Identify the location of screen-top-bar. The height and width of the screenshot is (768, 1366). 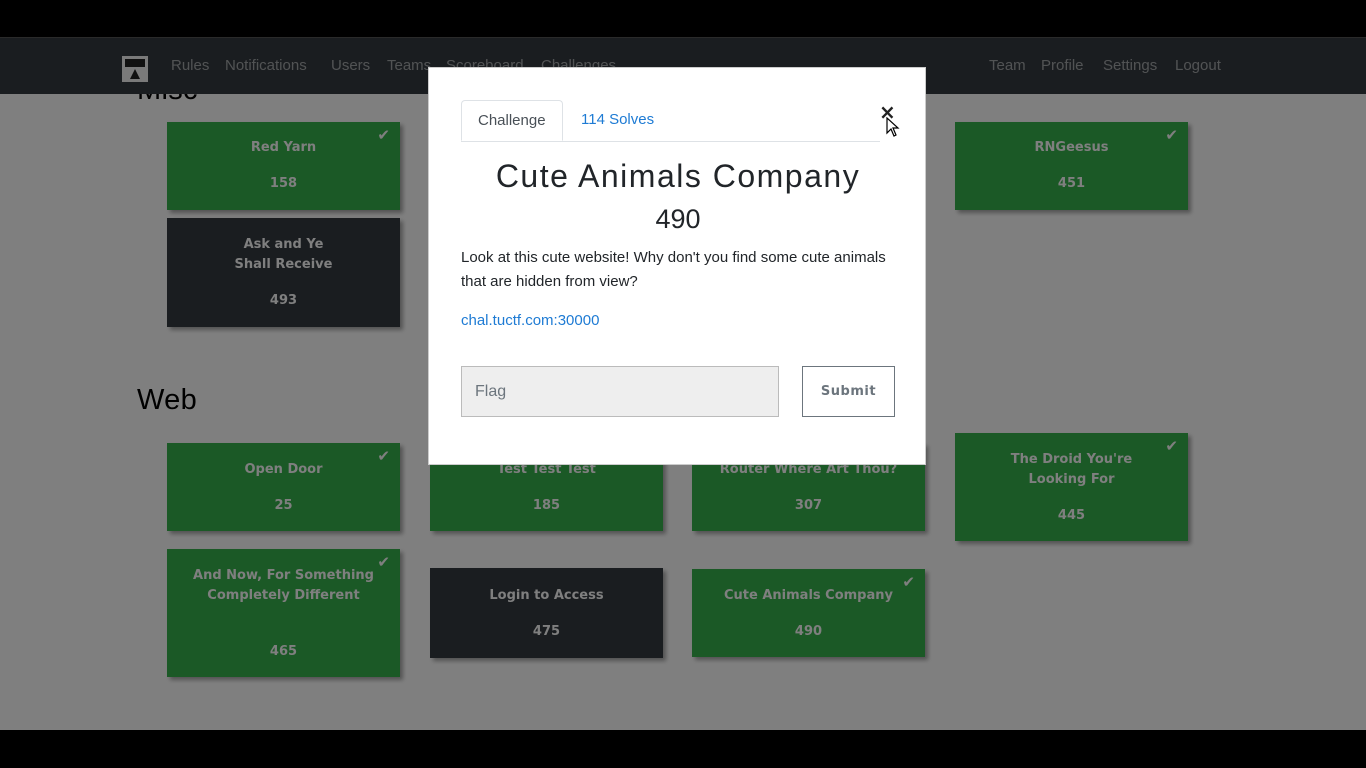
(683, 19).